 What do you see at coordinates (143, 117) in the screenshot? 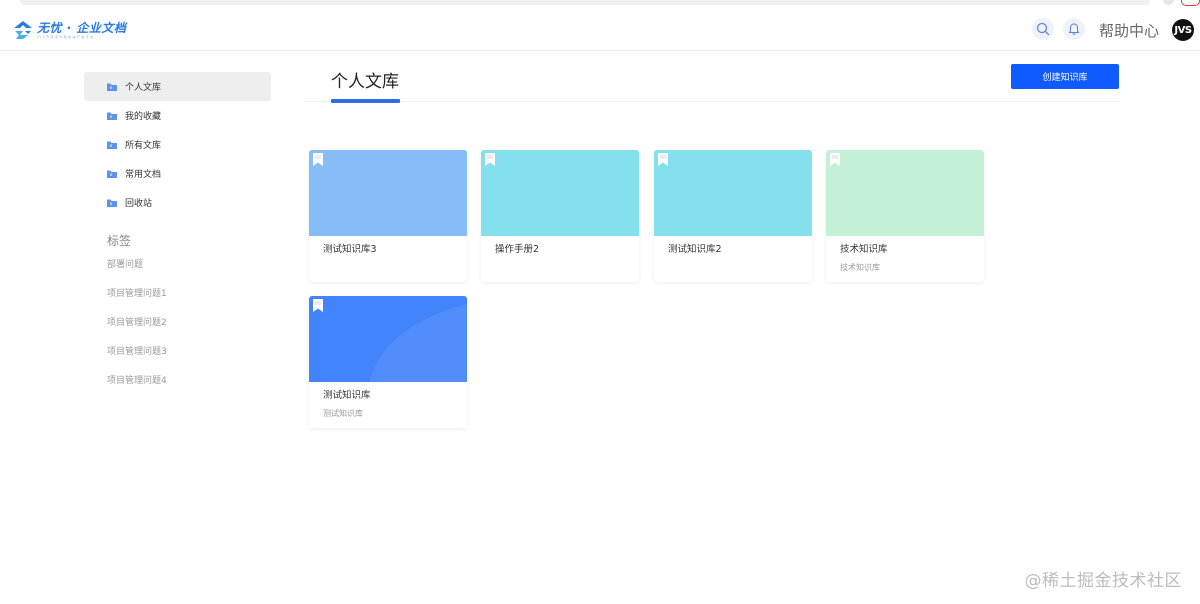
I see `sidebar-item-label: 我的收藏` at bounding box center [143, 117].